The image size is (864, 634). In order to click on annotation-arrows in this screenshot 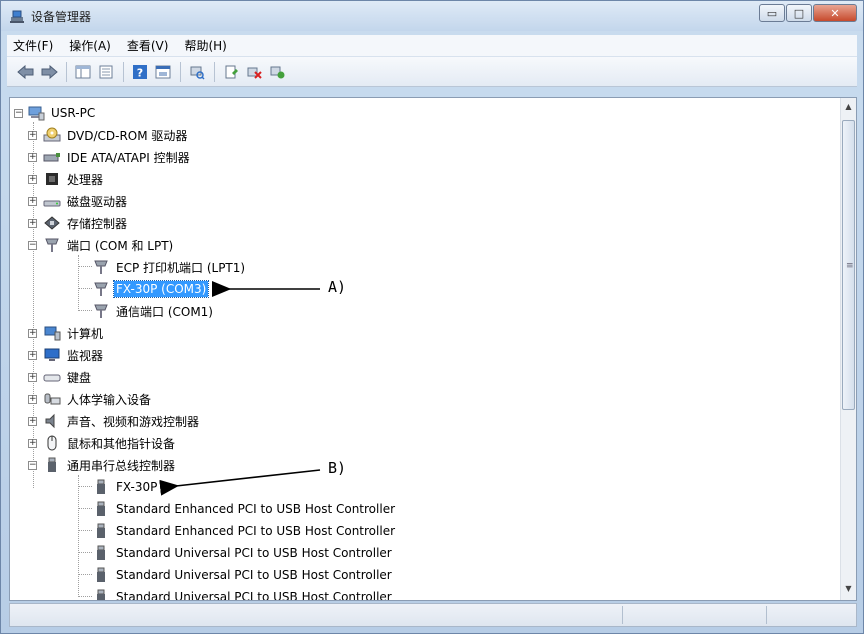, I will do `click(240, 388)`.